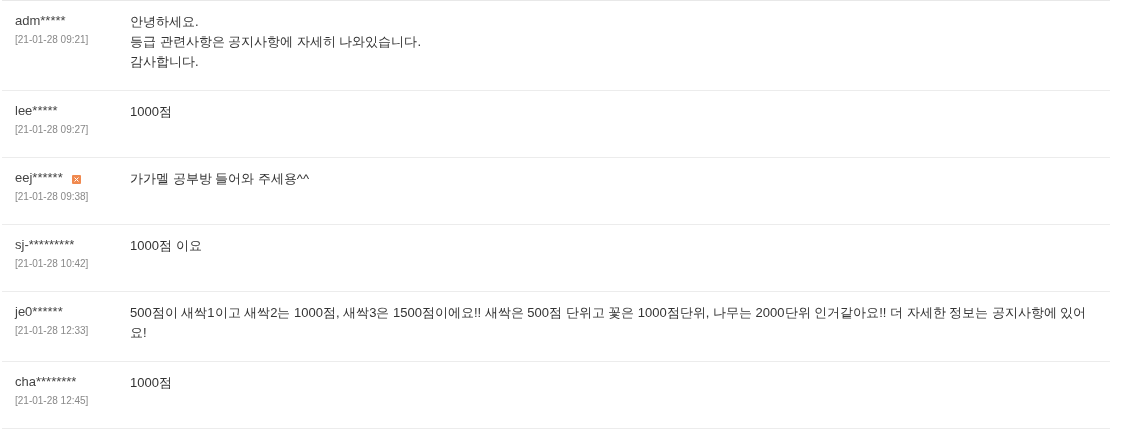 The image size is (1141, 431). Describe the element at coordinates (39, 312) in the screenshot. I see `comment-author: je0******` at that location.